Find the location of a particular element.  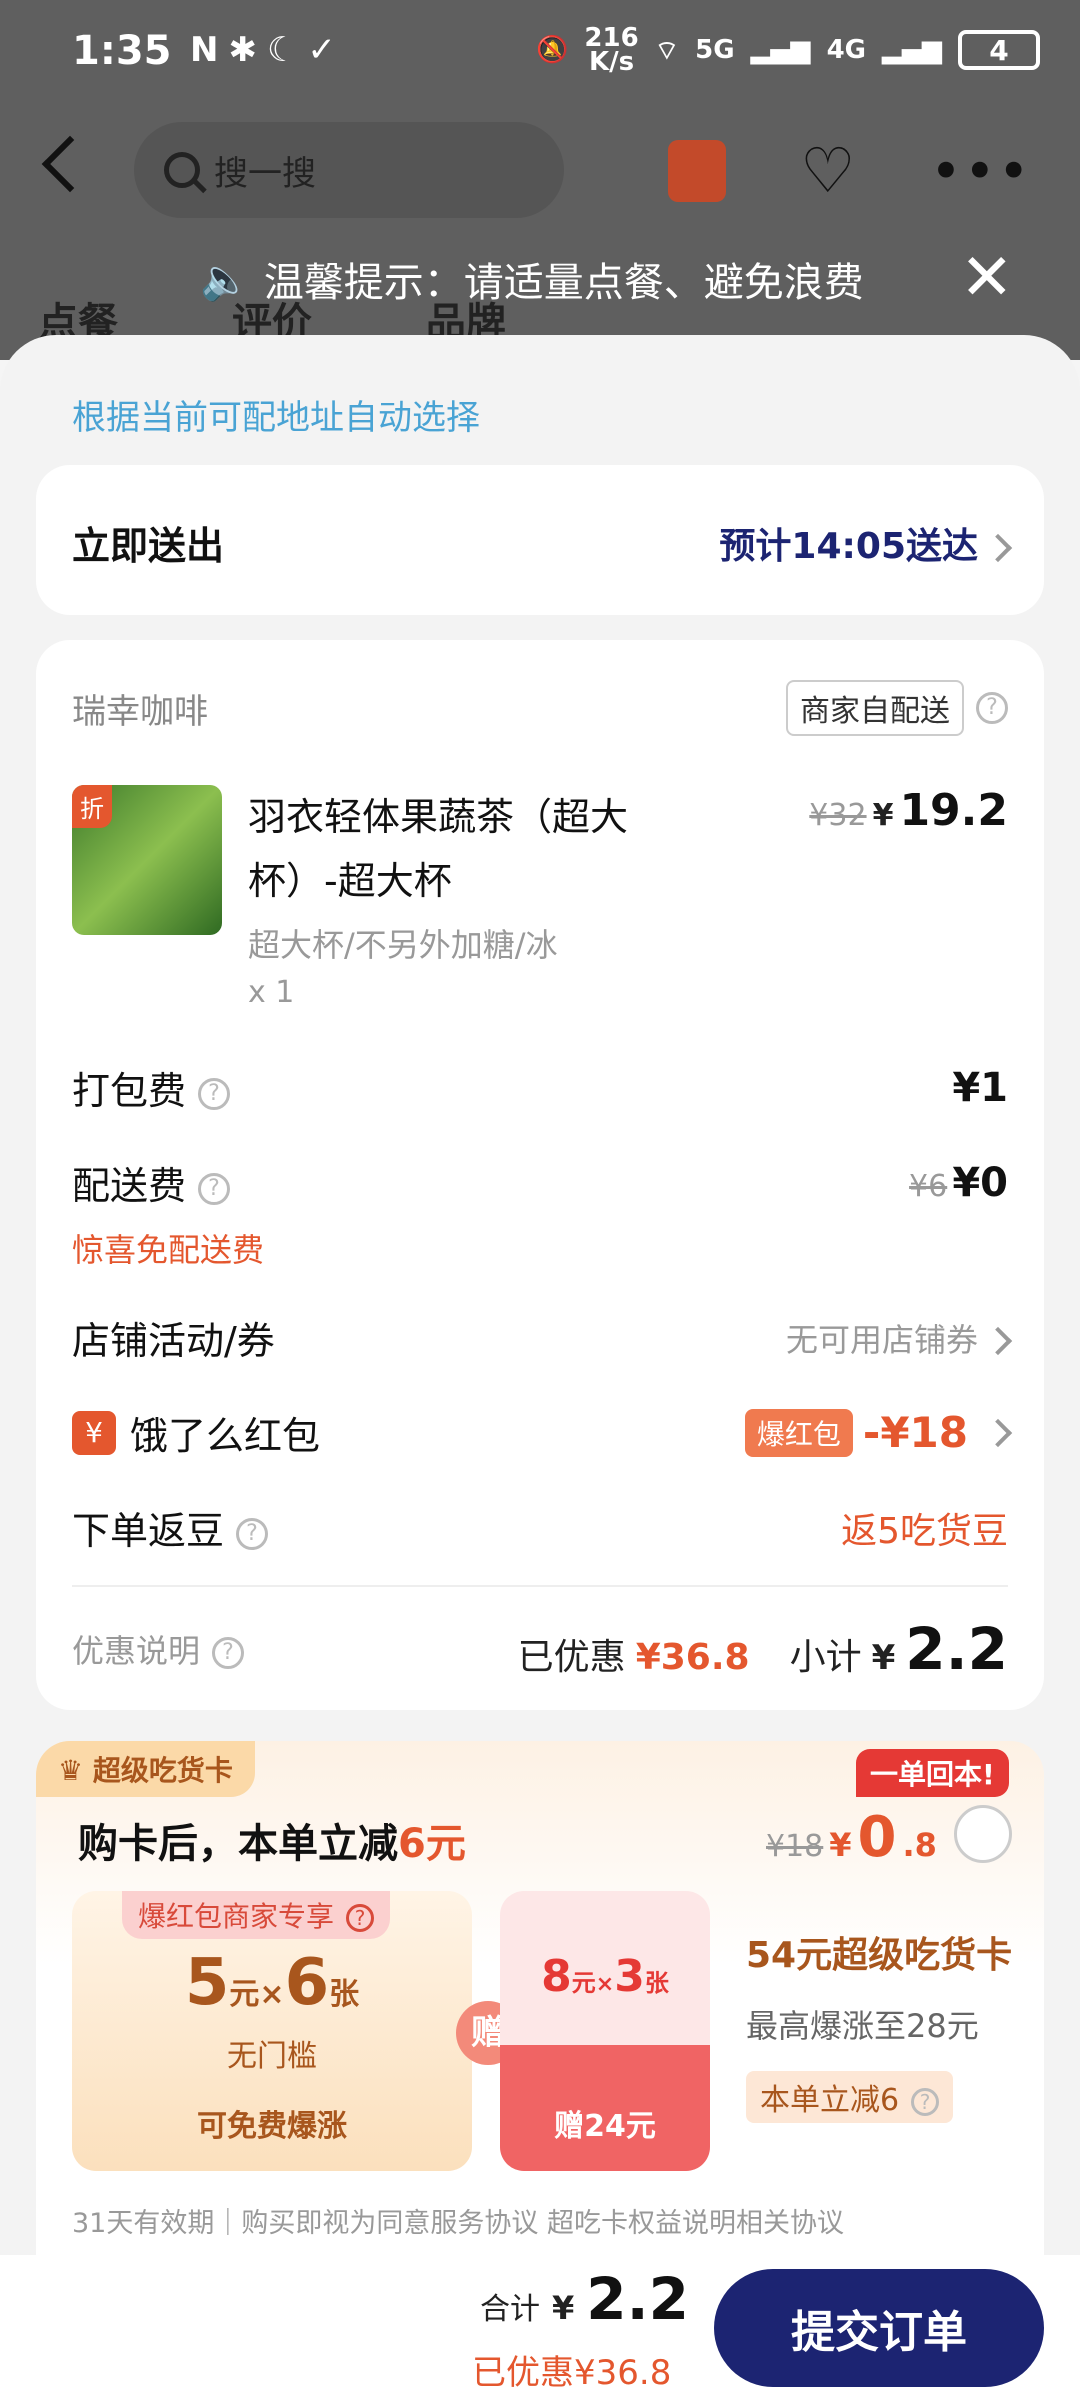

delivery-fee-label: 配送费? is located at coordinates (151, 1182).